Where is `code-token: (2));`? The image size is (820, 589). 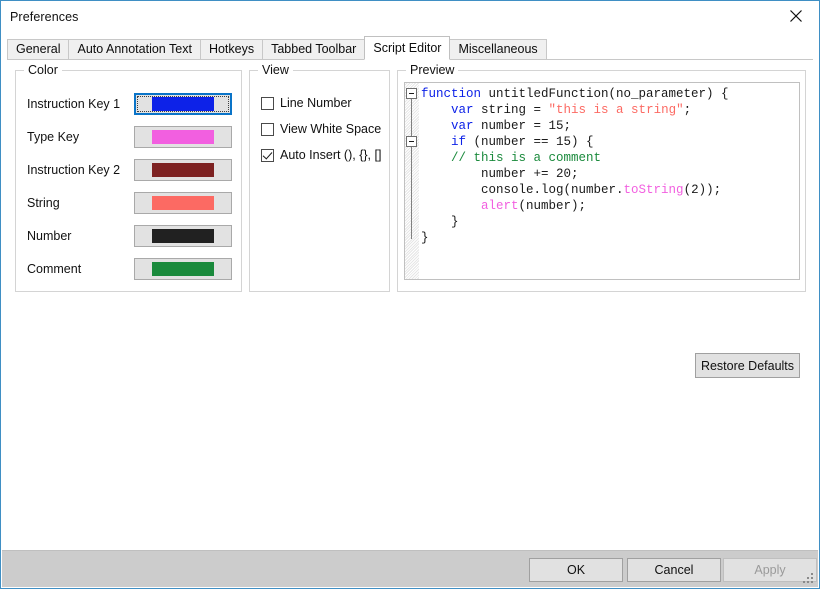 code-token: (2)); is located at coordinates (702, 190).